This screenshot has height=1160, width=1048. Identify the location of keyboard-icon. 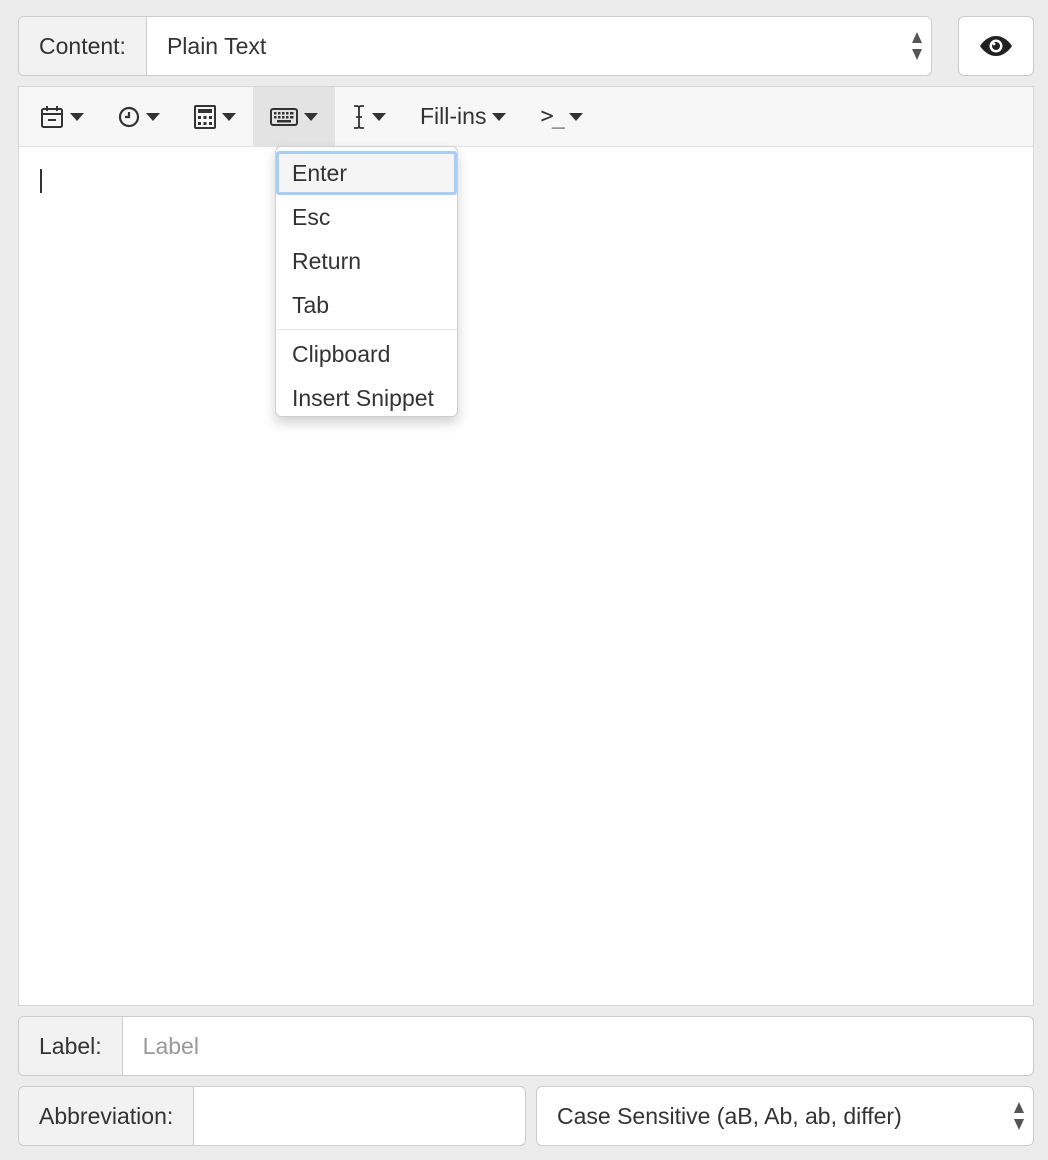
(284, 116).